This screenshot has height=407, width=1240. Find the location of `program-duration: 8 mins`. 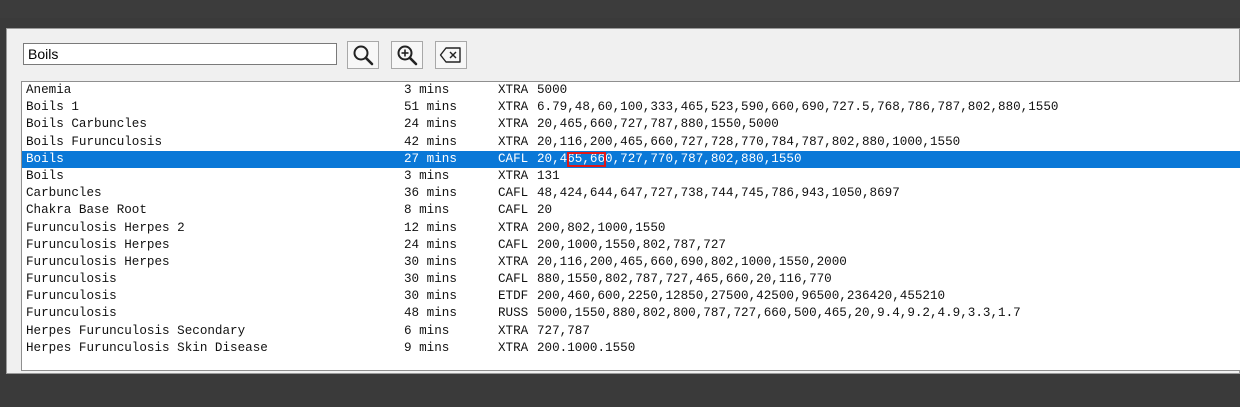

program-duration: 8 mins is located at coordinates (427, 210).